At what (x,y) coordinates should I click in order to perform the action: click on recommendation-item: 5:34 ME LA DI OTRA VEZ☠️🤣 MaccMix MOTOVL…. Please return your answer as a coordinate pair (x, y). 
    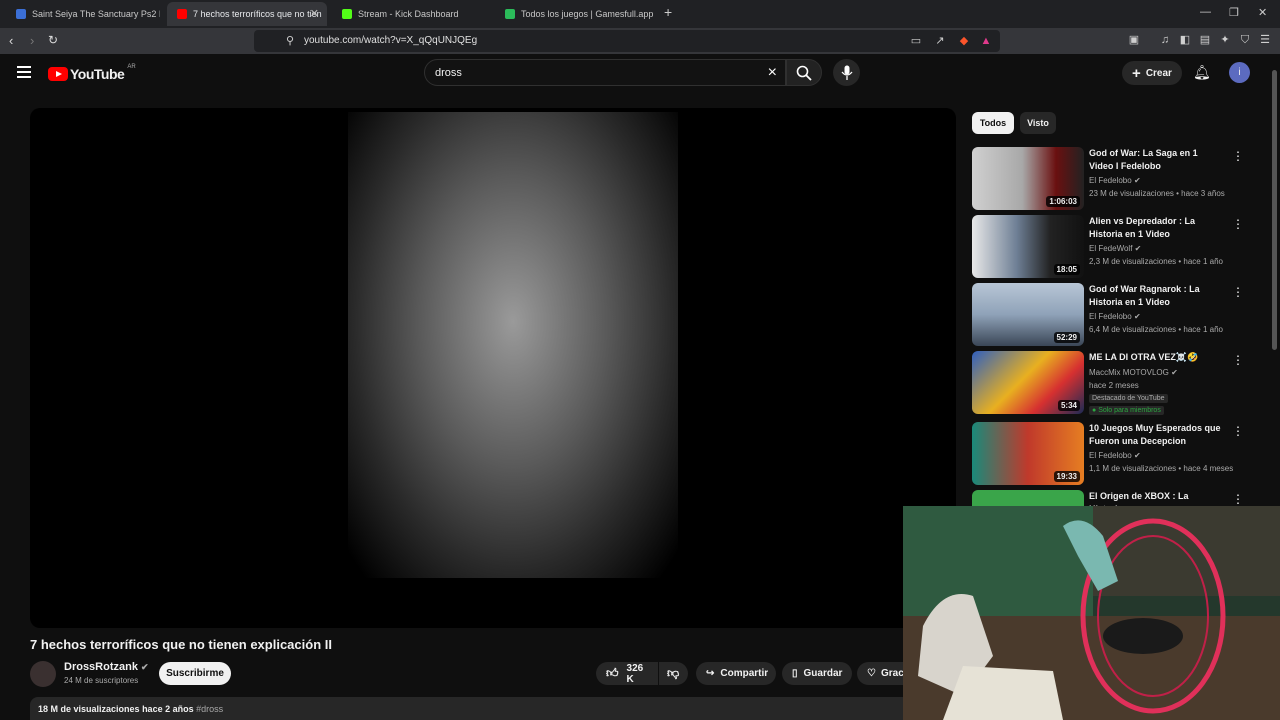
    Looking at the image, I should click on (1108, 383).